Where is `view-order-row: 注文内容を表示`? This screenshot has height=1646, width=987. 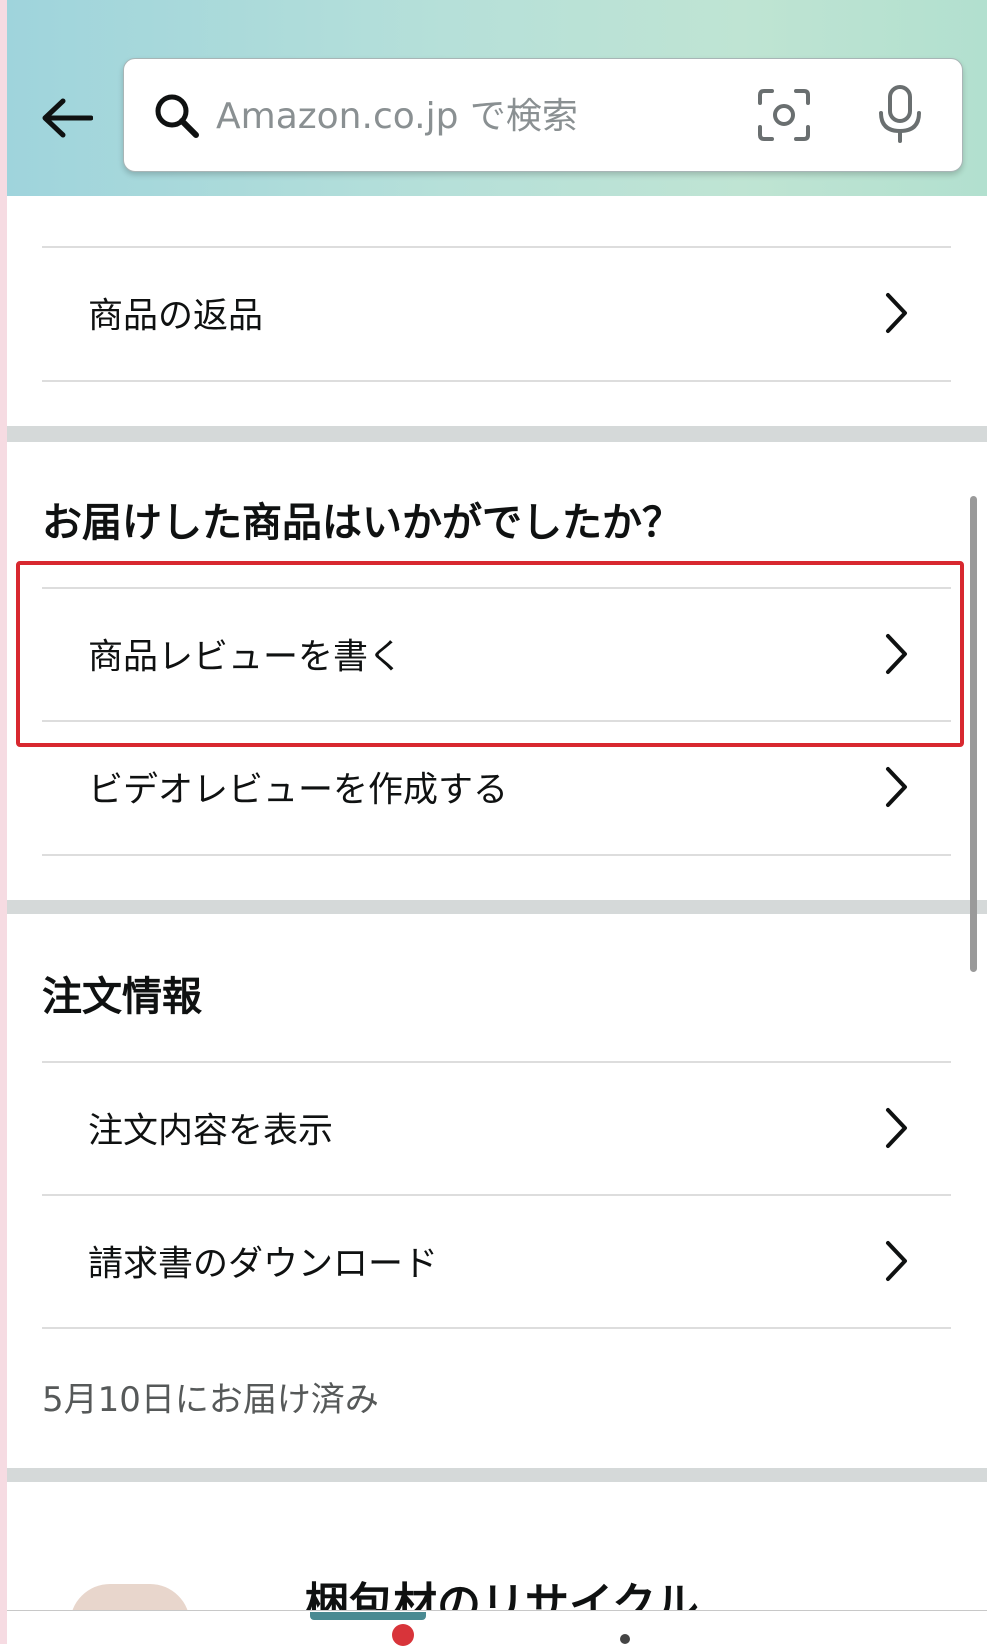
view-order-row: 注文内容を表示 is located at coordinates (496, 1127).